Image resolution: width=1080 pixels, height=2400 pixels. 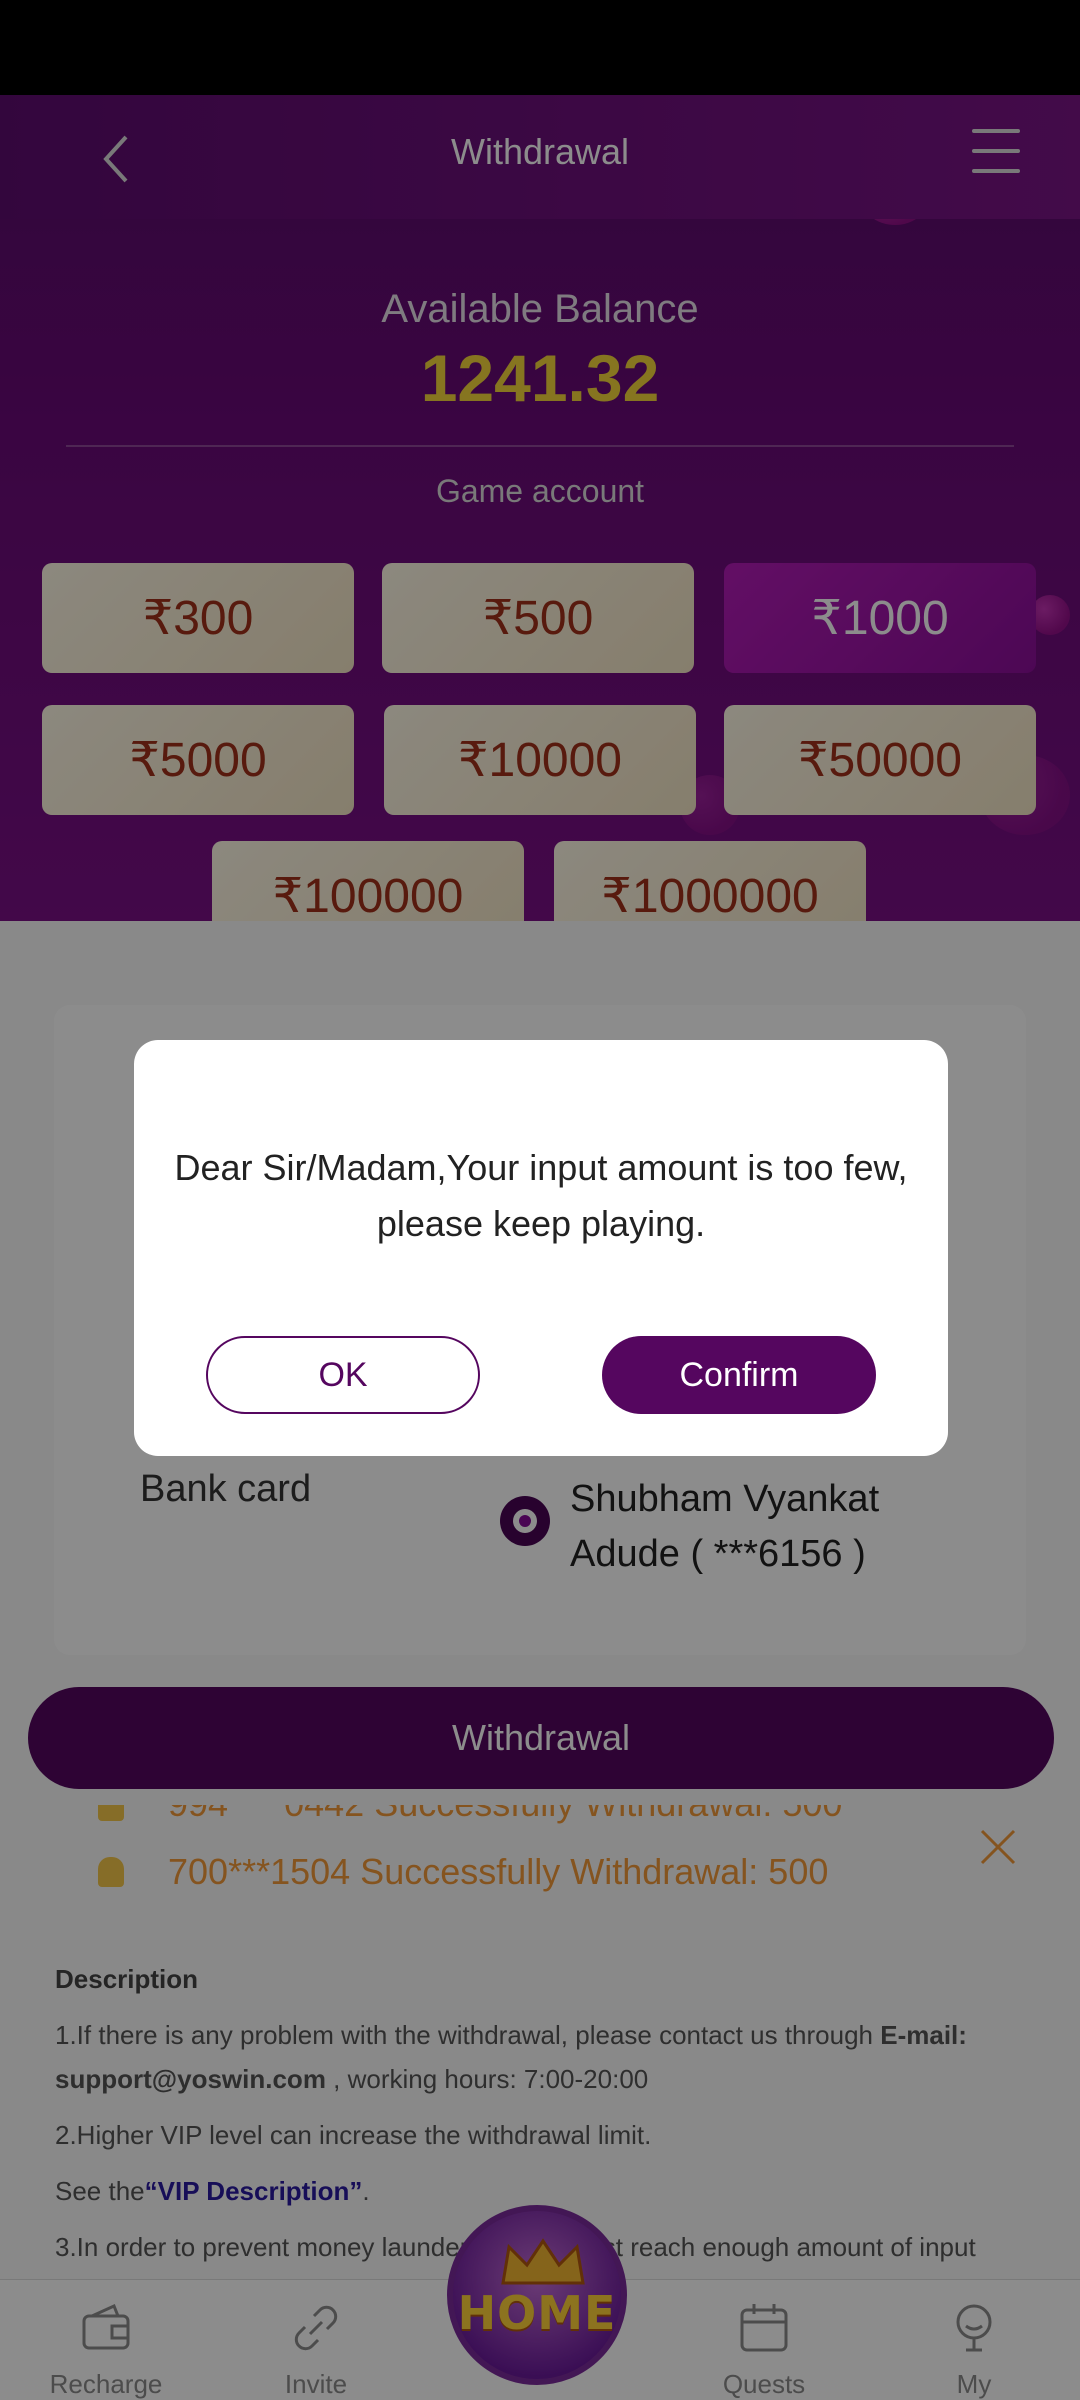 I want to click on status-bar, so click(x=540, y=47).